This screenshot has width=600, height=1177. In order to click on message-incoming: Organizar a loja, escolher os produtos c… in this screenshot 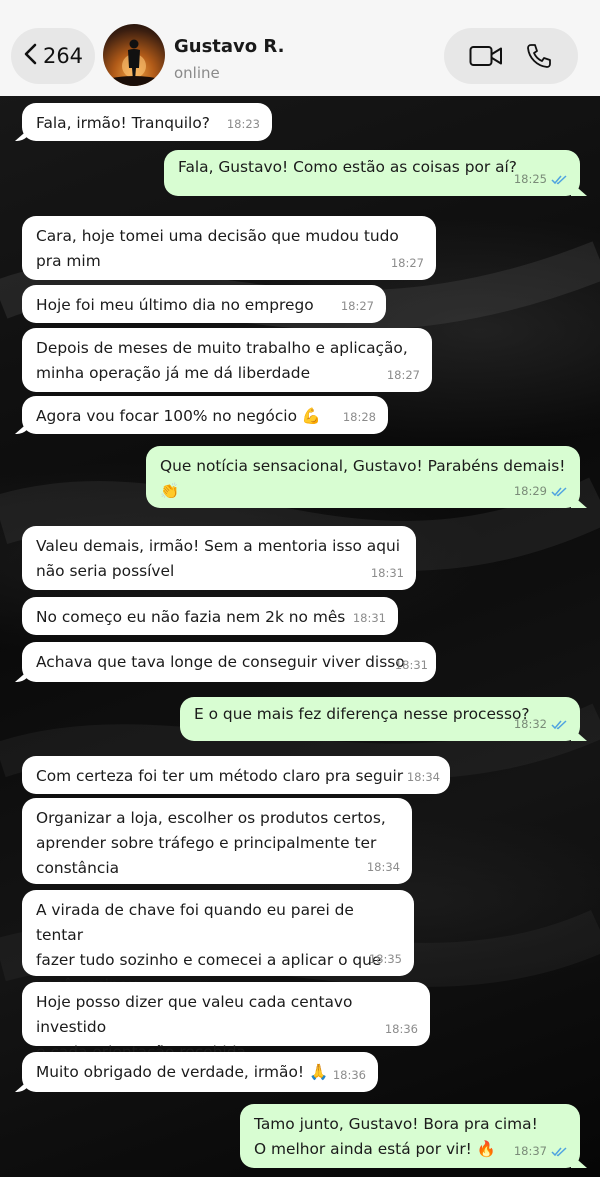, I will do `click(217, 841)`.